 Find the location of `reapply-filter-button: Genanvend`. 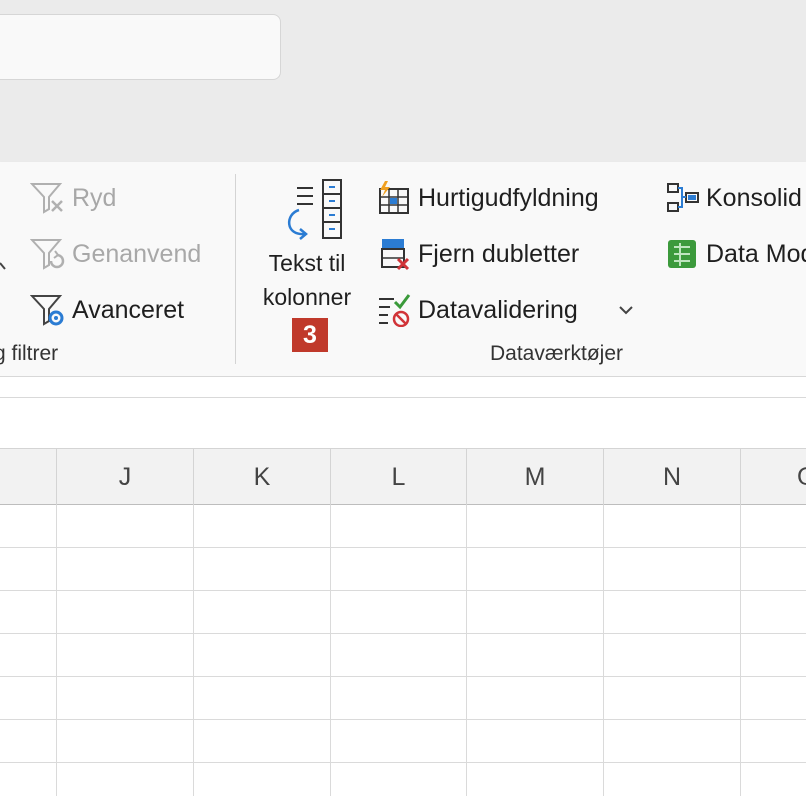

reapply-filter-button: Genanvend is located at coordinates (114, 254).